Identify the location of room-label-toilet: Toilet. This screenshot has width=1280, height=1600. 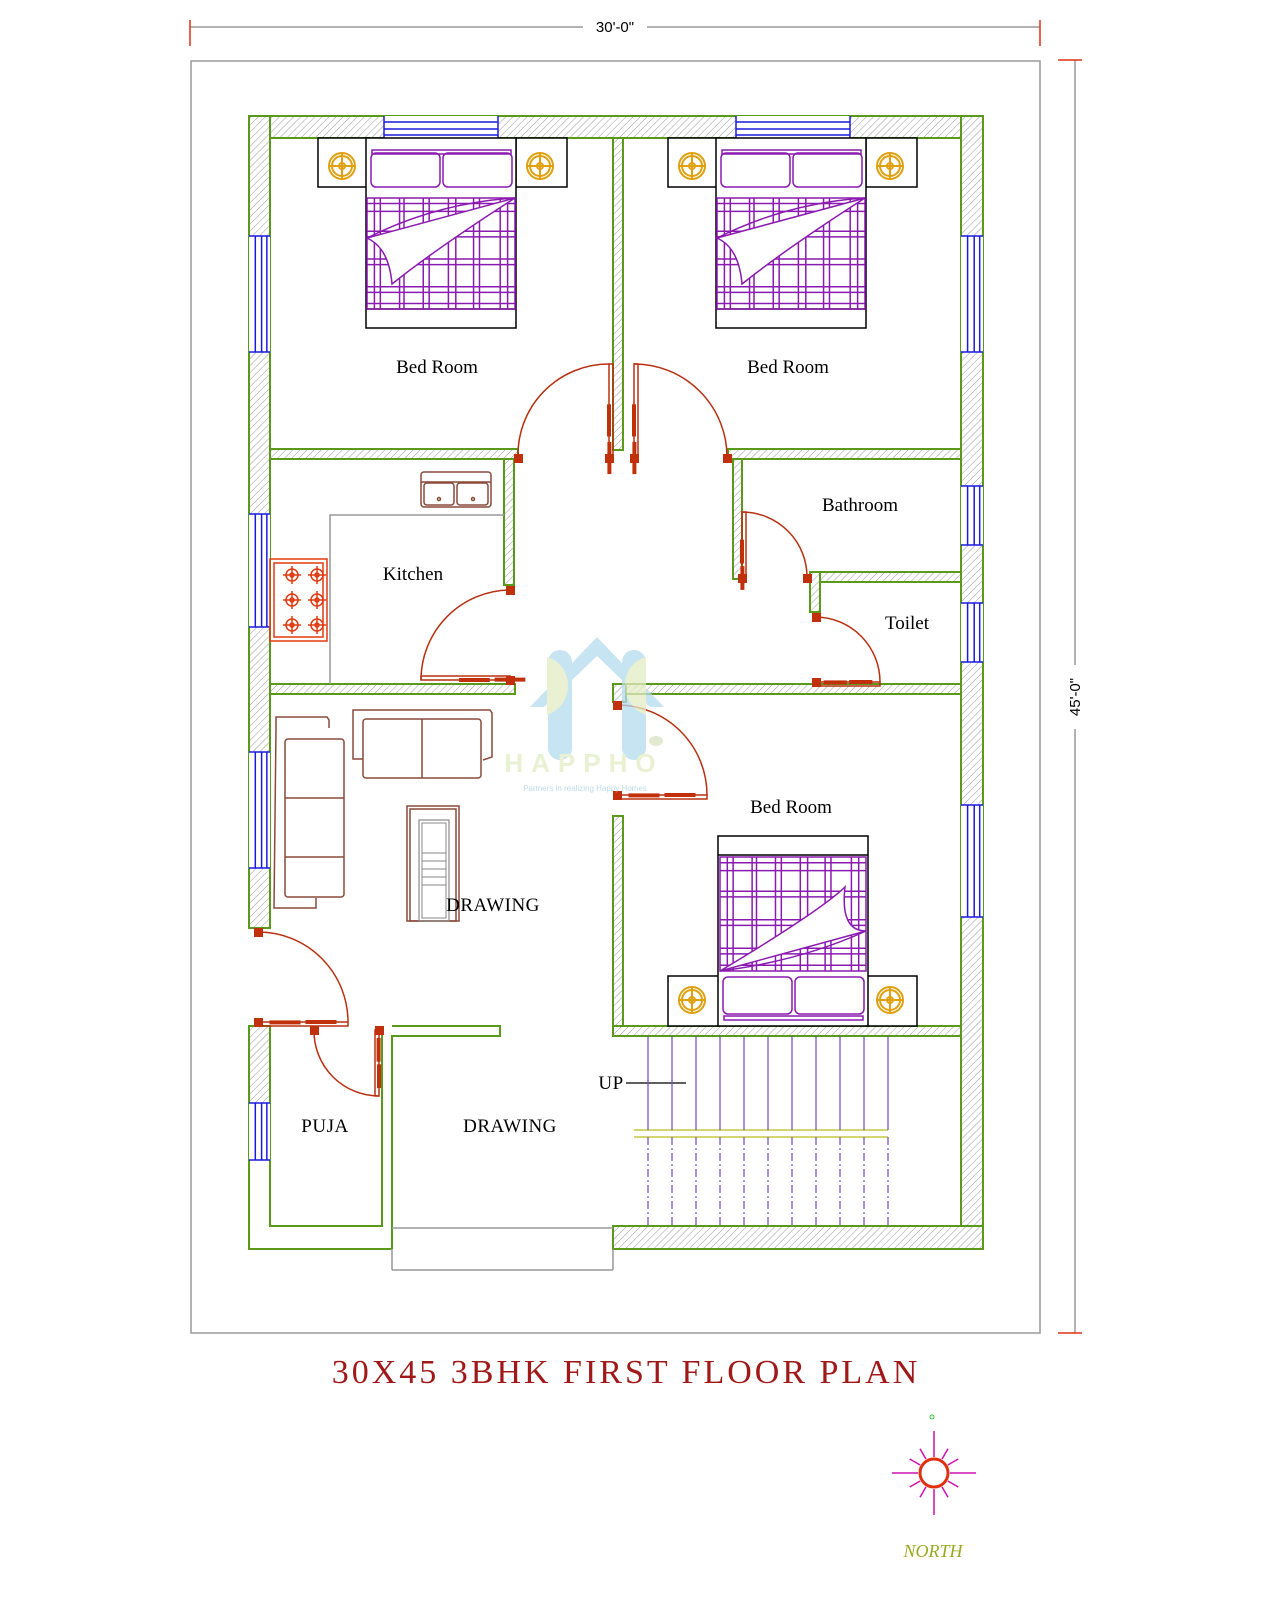
(907, 623).